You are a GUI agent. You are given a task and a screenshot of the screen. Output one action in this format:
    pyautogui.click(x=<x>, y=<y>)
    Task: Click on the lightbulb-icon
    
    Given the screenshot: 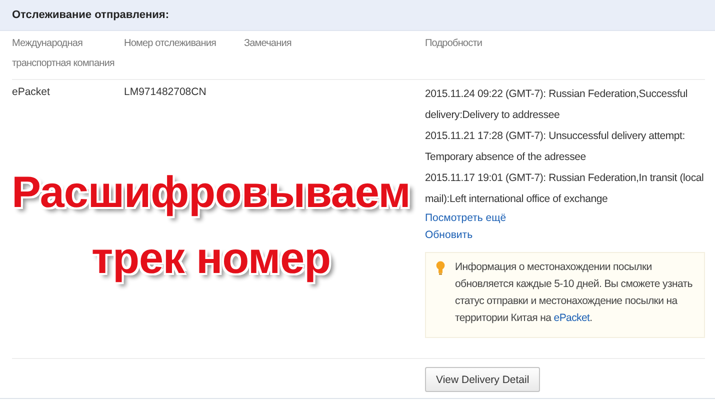 What is the action you would take?
    pyautogui.click(x=440, y=268)
    